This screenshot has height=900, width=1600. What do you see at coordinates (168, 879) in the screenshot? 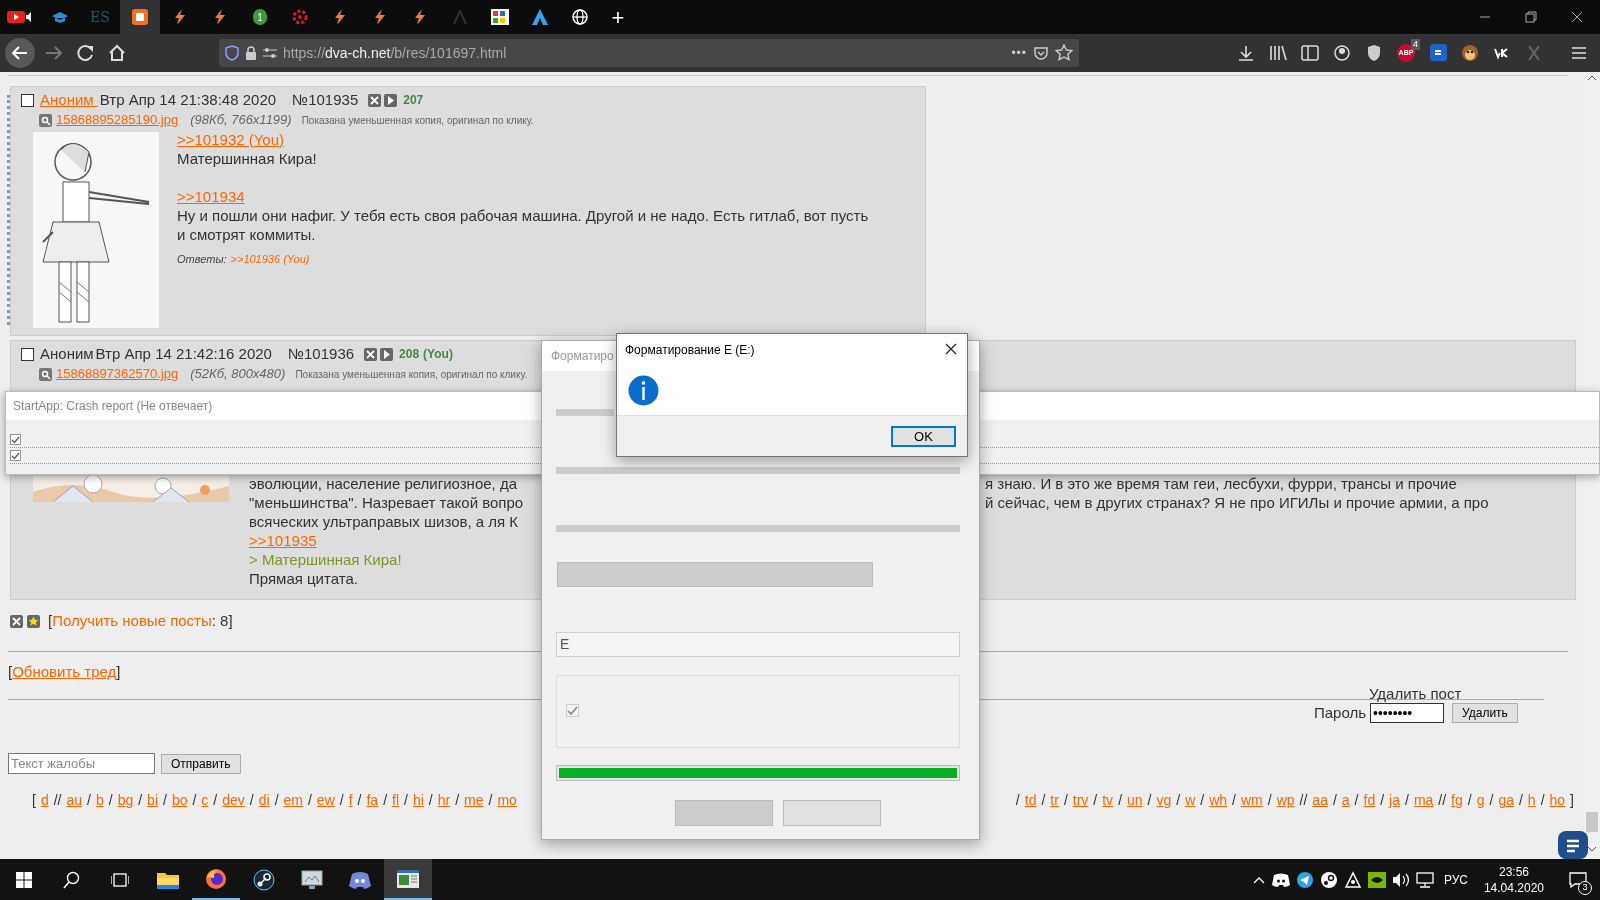
I see `folder-icon` at bounding box center [168, 879].